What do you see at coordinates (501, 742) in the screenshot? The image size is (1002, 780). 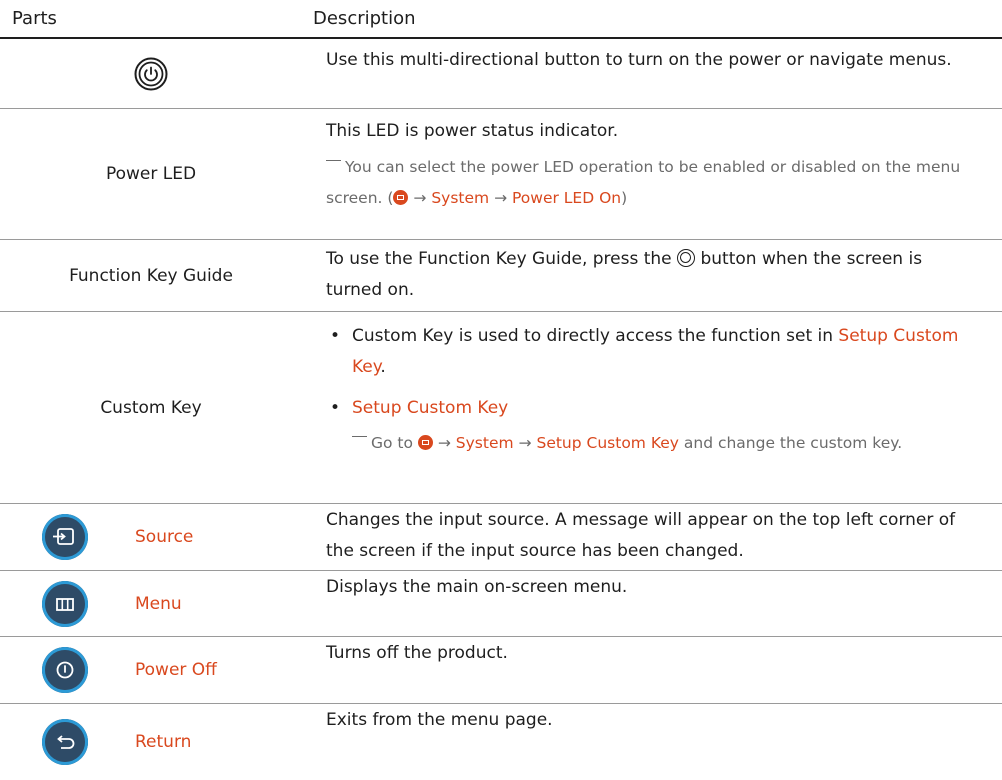 I see `table-row-return: Return Exits from the menu page.` at bounding box center [501, 742].